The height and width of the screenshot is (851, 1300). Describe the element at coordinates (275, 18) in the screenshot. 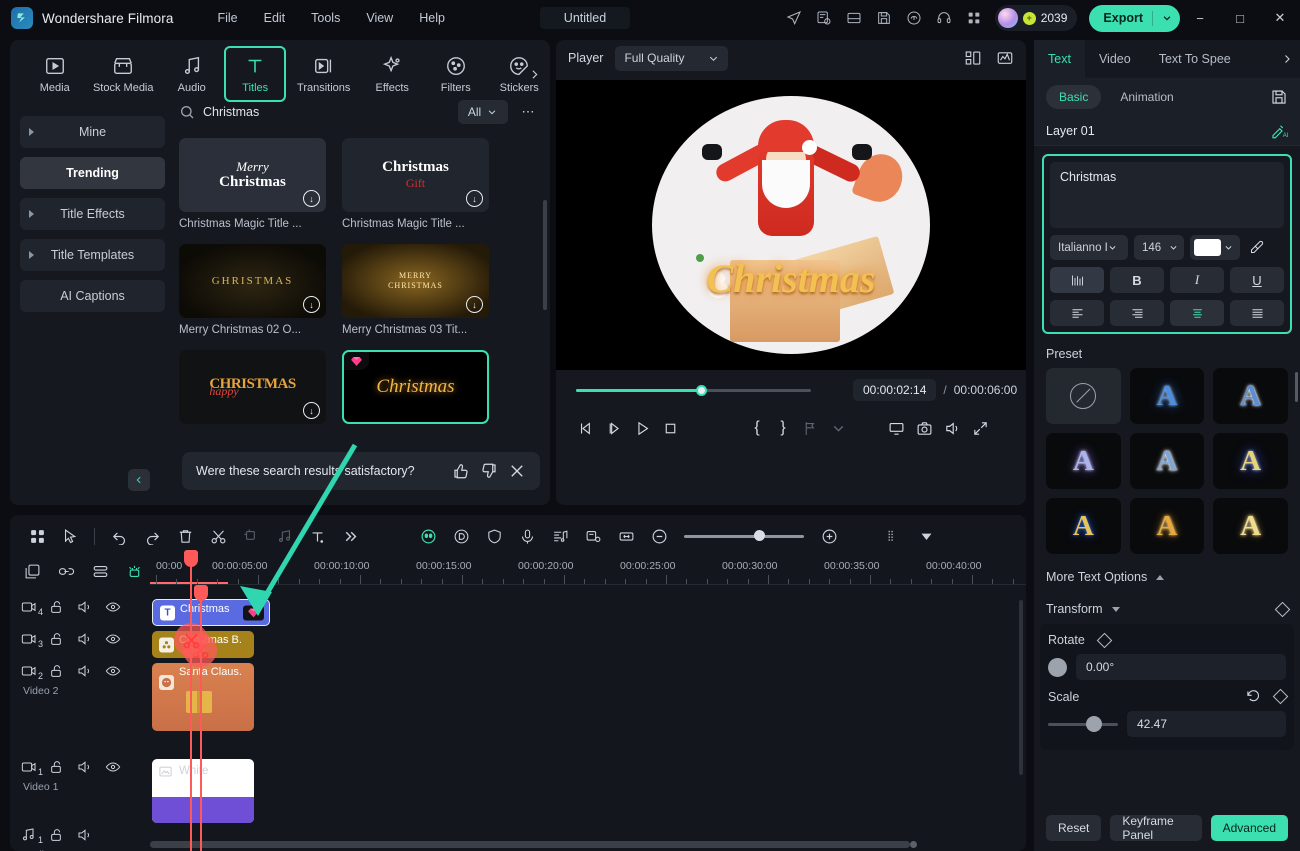

I see `menu-edit: Edit` at that location.